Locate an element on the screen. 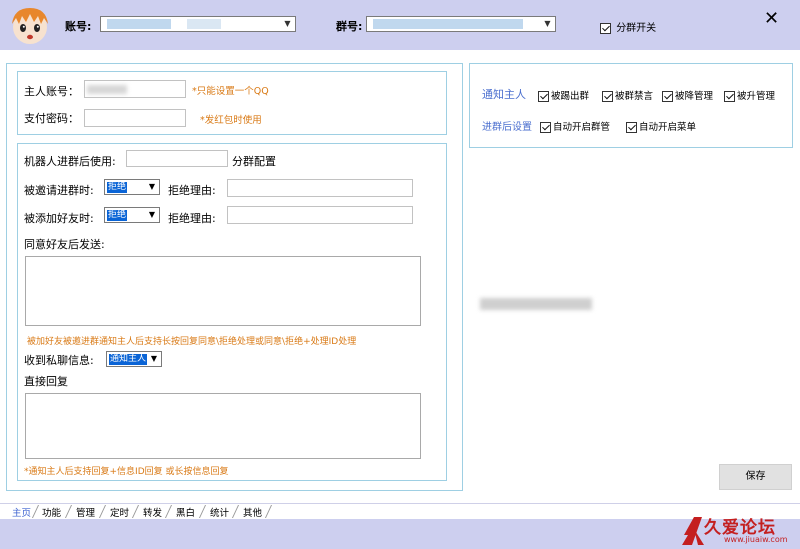  notify-muted-checkbox: 被群禁言 is located at coordinates (627, 95).